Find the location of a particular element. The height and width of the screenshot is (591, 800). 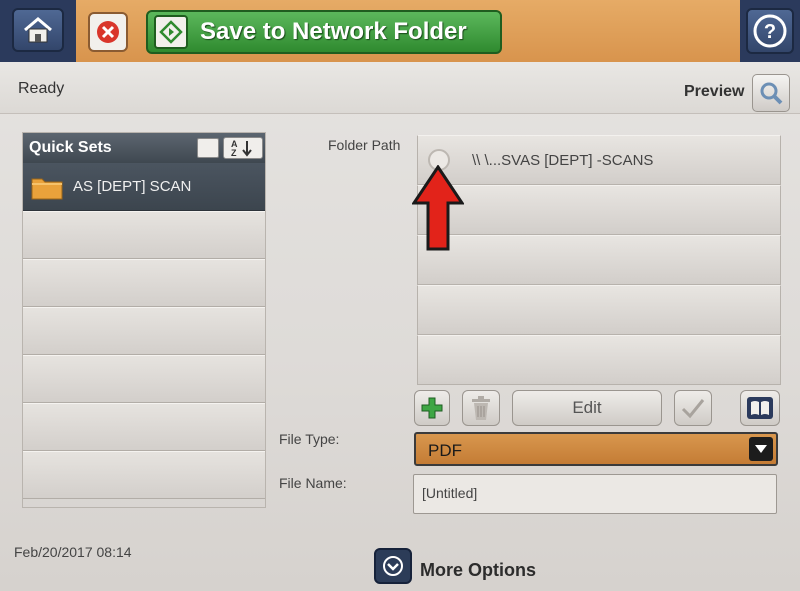

more-options-button is located at coordinates (393, 566).